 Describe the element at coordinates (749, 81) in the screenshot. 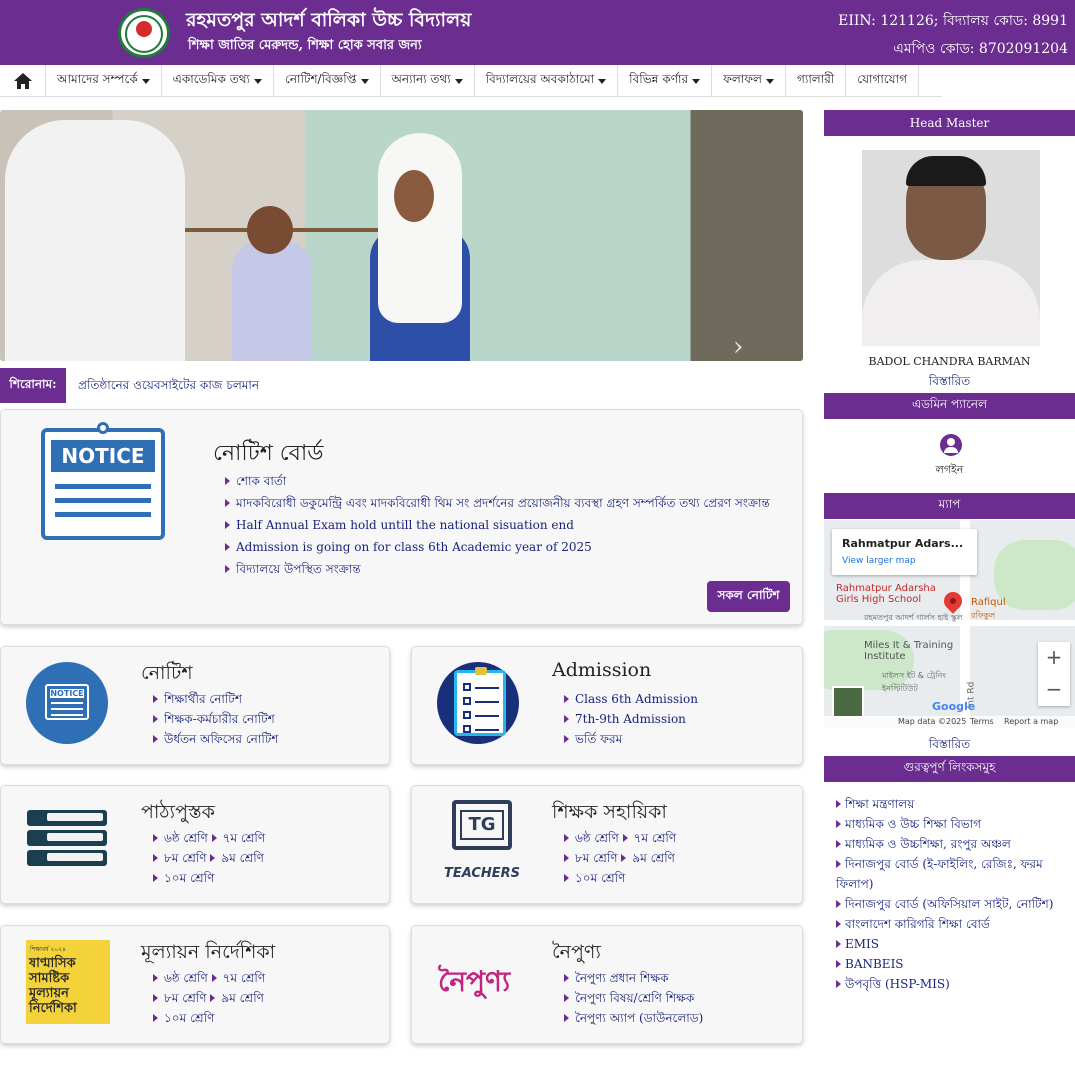

I see `nav-item-results: ফলাফল` at that location.